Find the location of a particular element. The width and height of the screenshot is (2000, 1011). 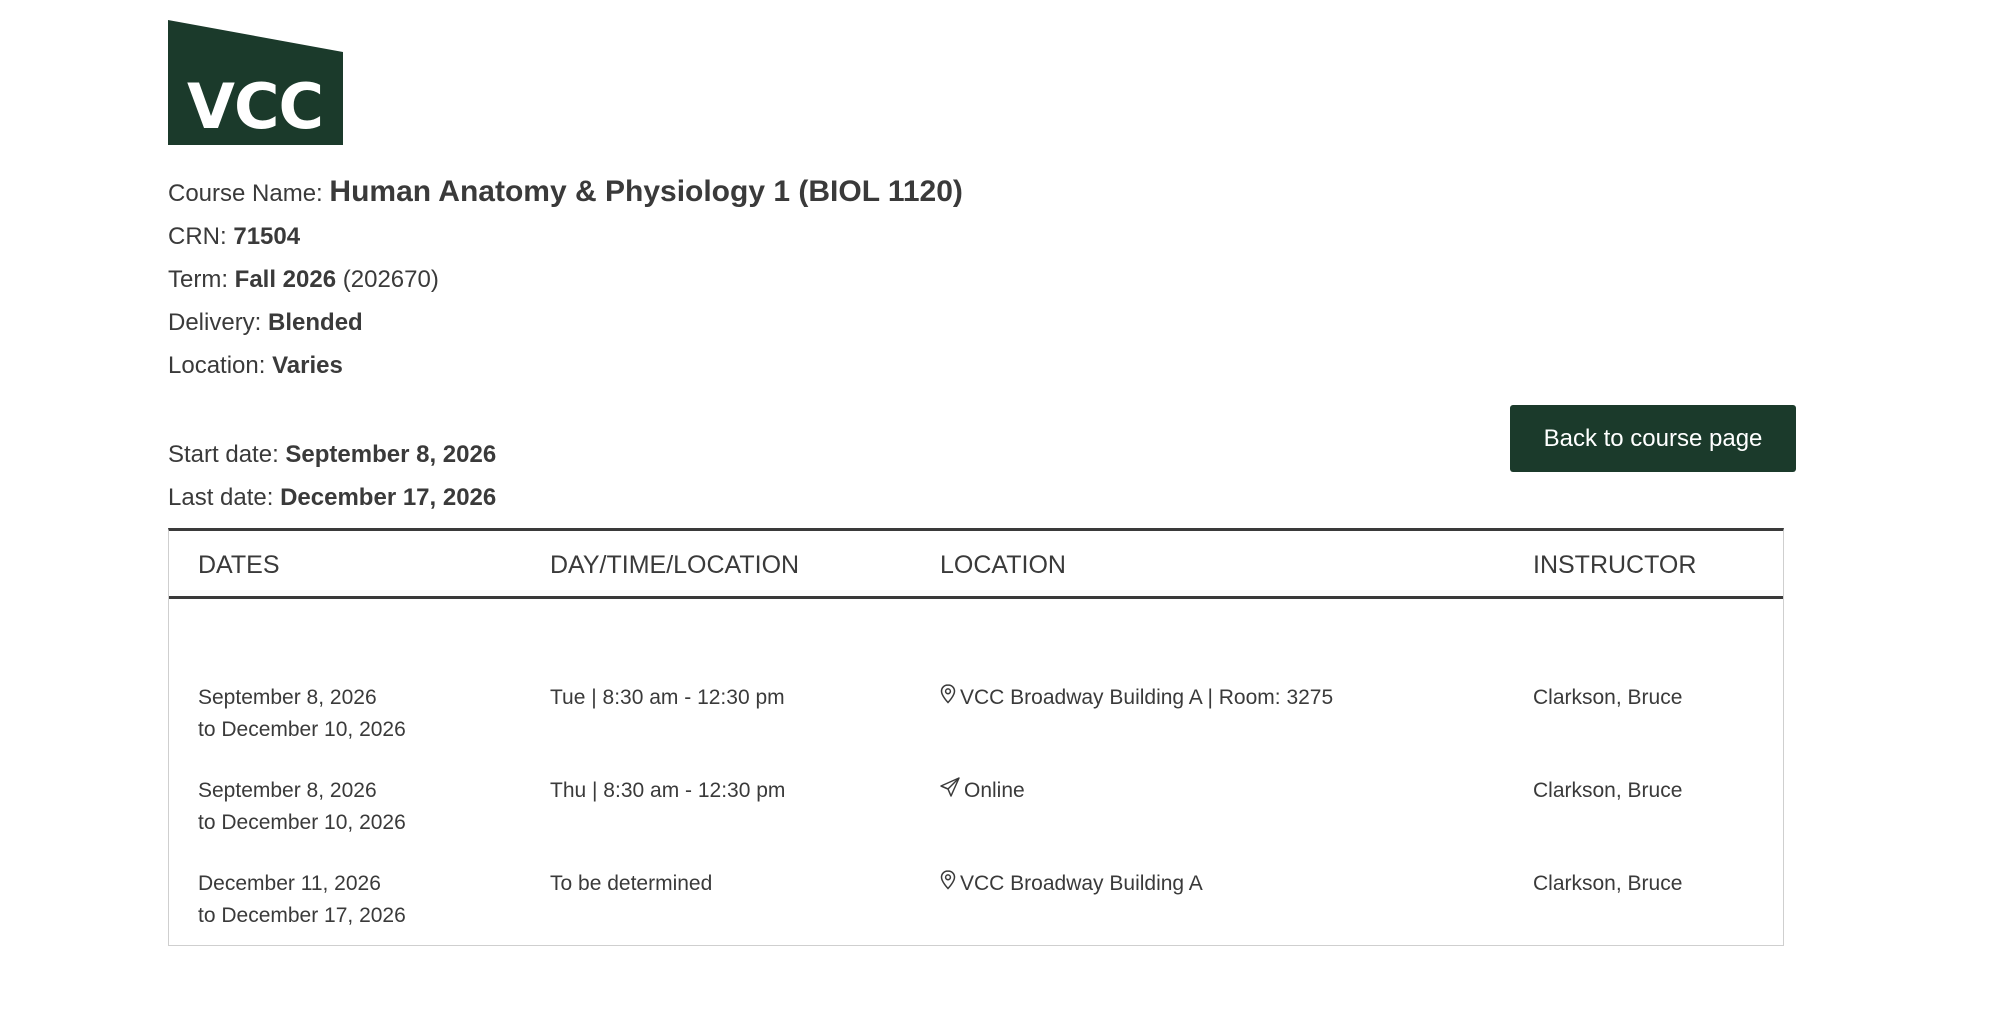

location-cell: VCC Broadway Building A | Room: 3275 is located at coordinates (1136, 698).